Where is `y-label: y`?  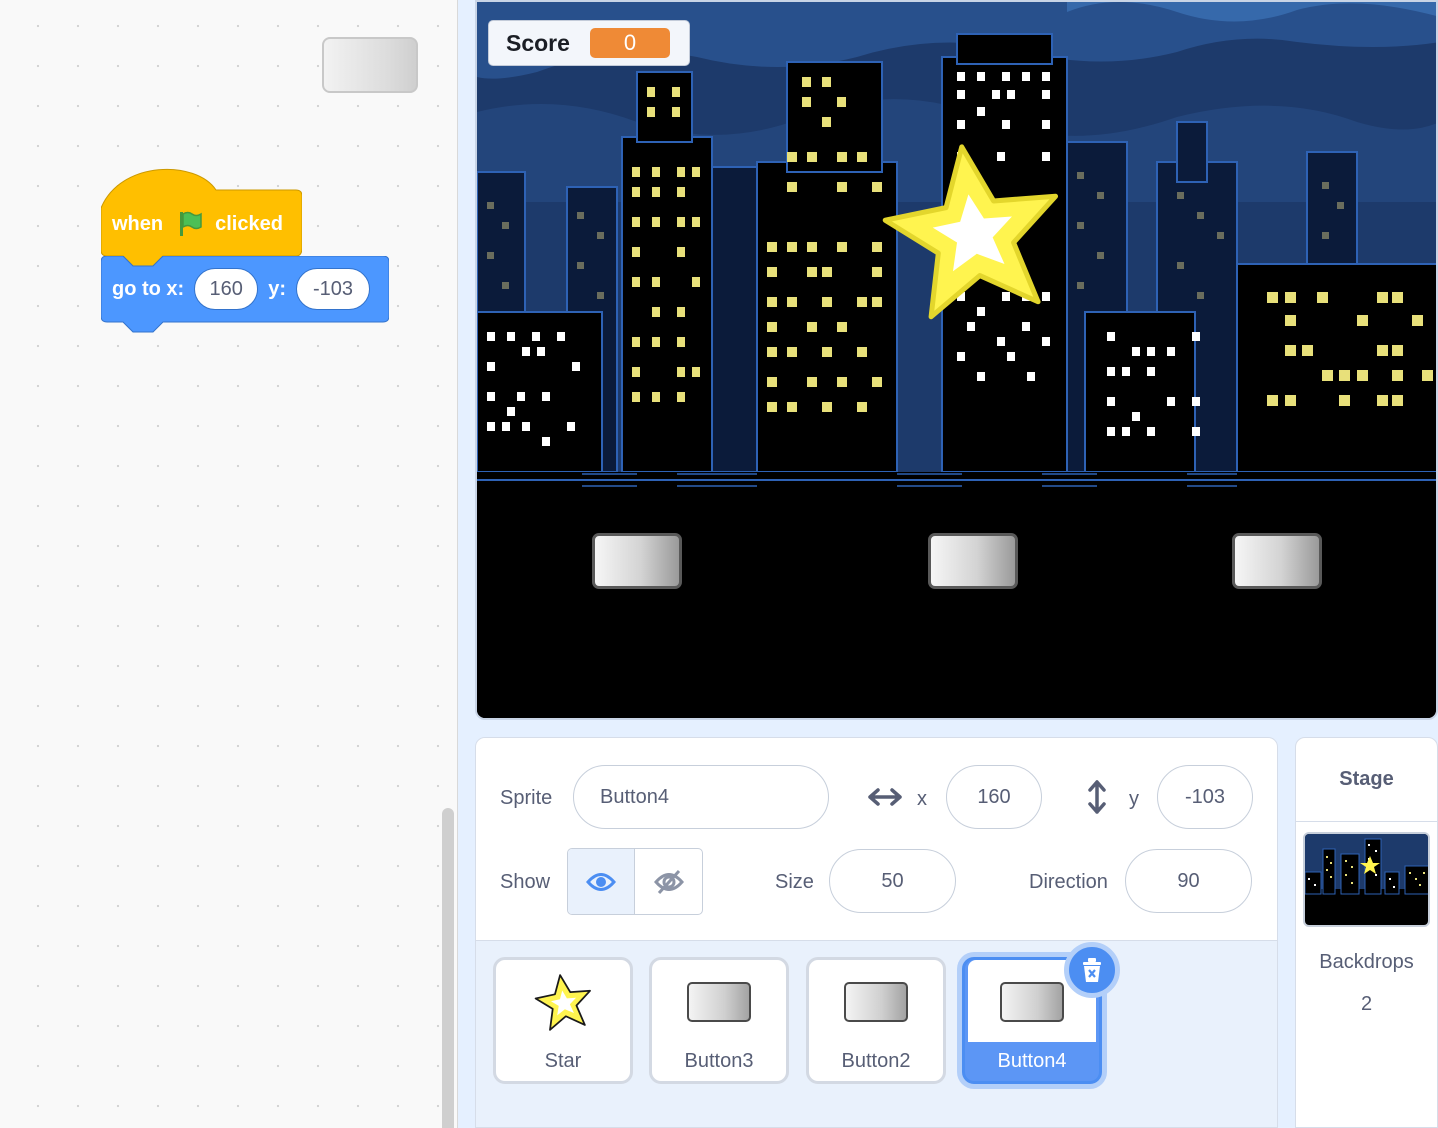
y-label: y is located at coordinates (1134, 799).